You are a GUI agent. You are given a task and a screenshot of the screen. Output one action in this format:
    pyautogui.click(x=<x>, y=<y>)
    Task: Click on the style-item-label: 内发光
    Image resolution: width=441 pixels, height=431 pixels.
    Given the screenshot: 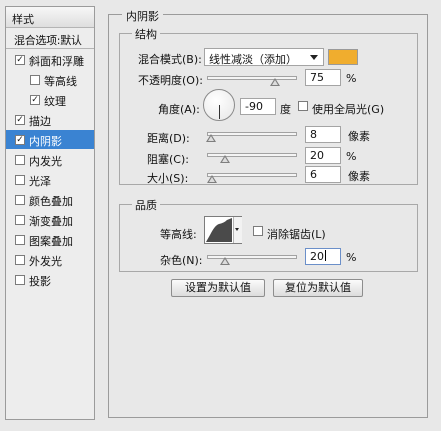 What is the action you would take?
    pyautogui.click(x=45, y=161)
    